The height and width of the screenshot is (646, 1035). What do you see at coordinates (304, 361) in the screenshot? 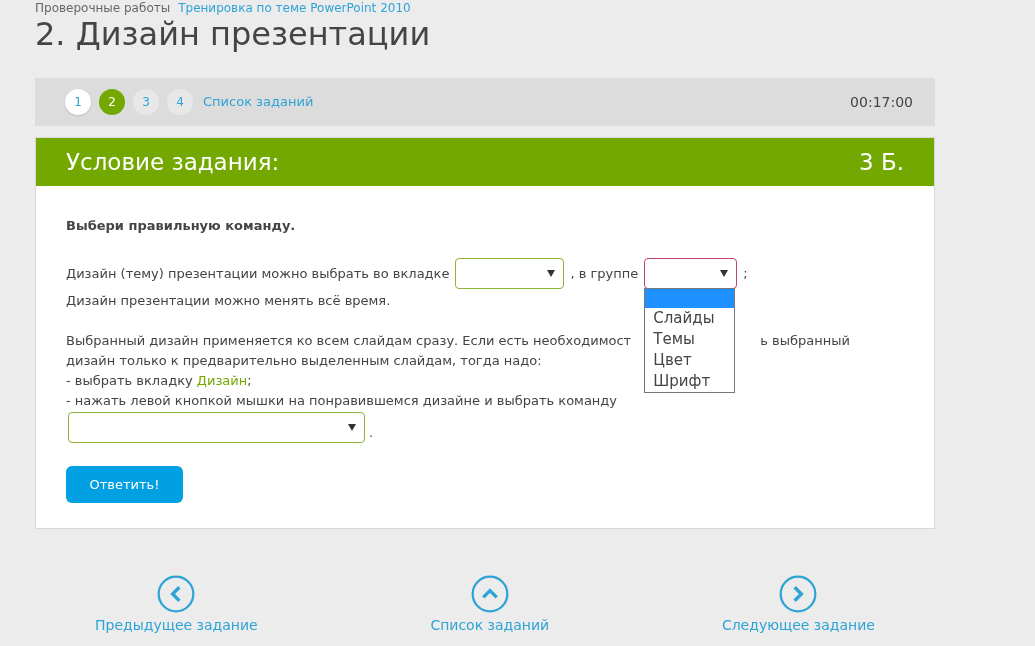
I see `question-text: дизайн только к предварительно выделенным слайдам, тогда надо:` at bounding box center [304, 361].